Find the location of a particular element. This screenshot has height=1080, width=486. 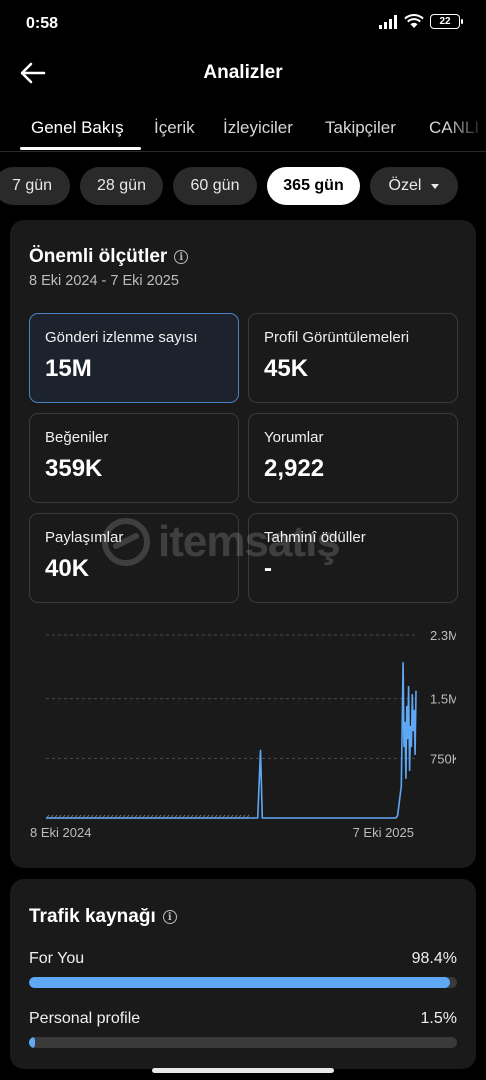

metric-shares: Paylaşımlar 40K is located at coordinates (134, 558).